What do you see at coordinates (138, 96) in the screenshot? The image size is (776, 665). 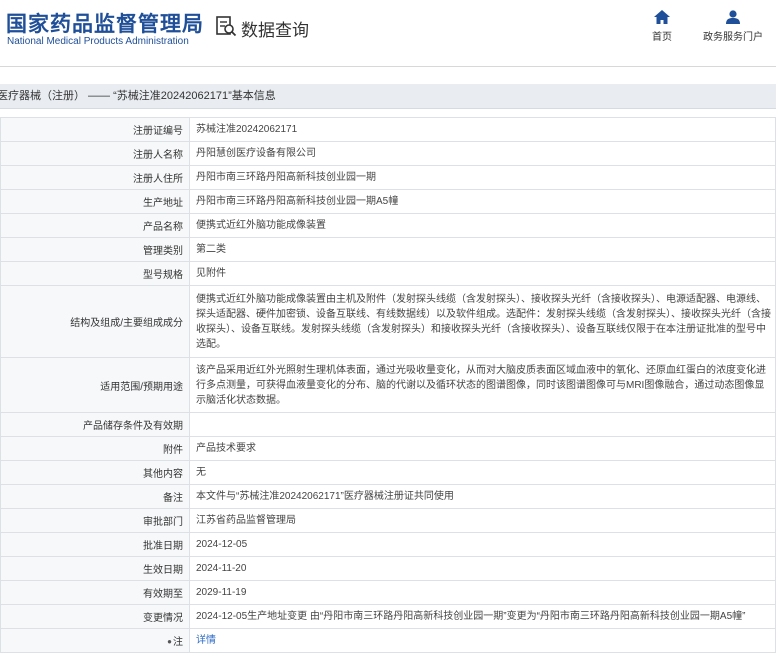 I see `breadcrumb-text: 医疗器械（注册） —— “苏械注准20242062171”基本信息` at bounding box center [138, 96].